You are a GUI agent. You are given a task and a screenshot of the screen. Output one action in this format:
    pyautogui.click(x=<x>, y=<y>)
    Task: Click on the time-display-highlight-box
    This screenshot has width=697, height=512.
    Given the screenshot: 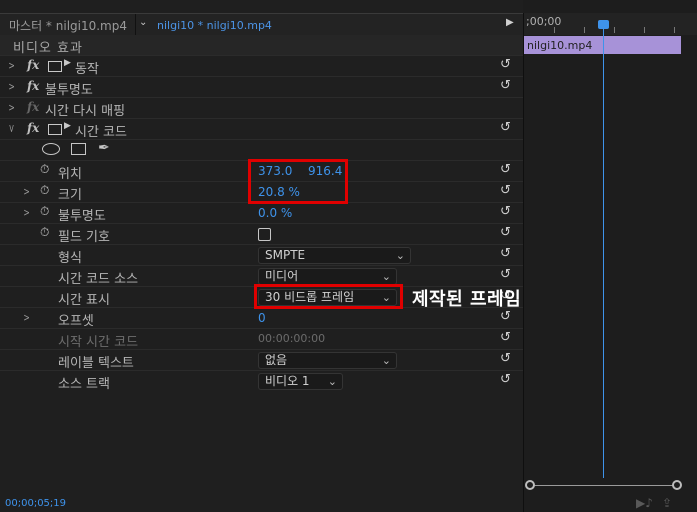 What is the action you would take?
    pyautogui.click(x=328, y=296)
    